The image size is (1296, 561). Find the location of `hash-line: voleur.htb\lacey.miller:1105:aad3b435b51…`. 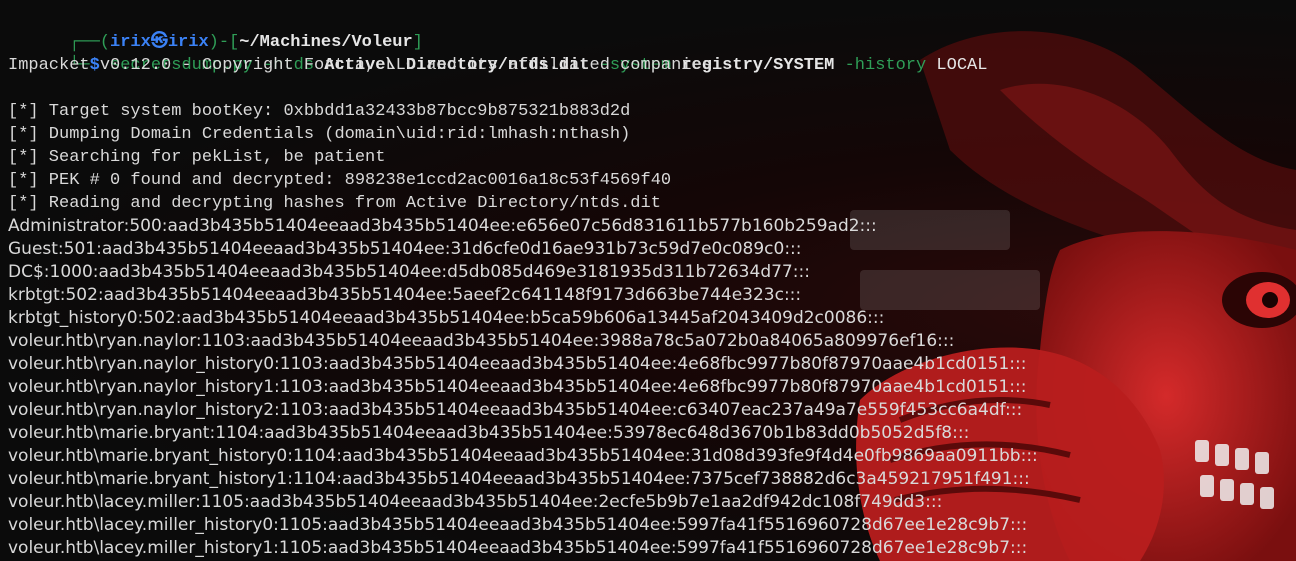

hash-line: voleur.htb\lacey.miller:1105:aad3b435b51… is located at coordinates (475, 502).